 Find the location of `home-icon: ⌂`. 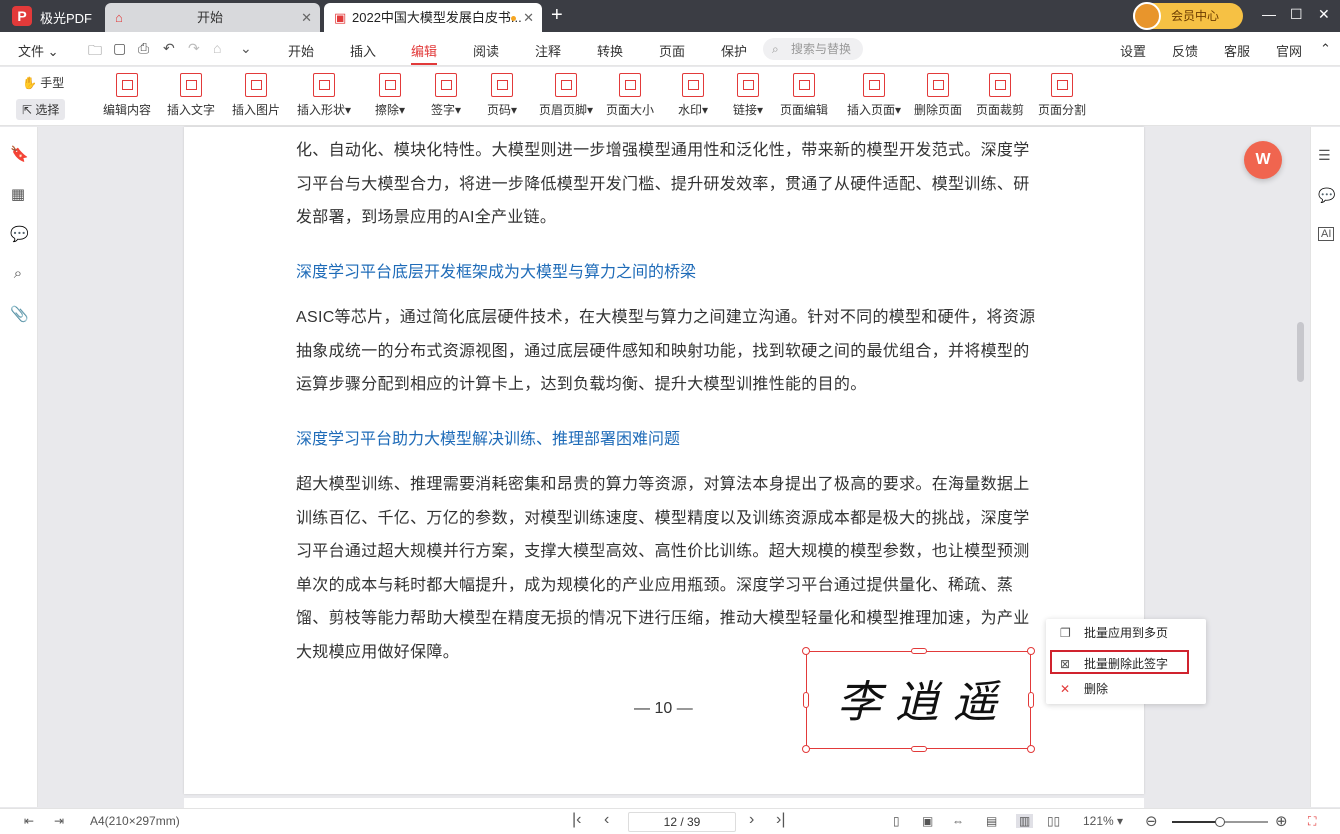

home-icon: ⌂ is located at coordinates (217, 48).